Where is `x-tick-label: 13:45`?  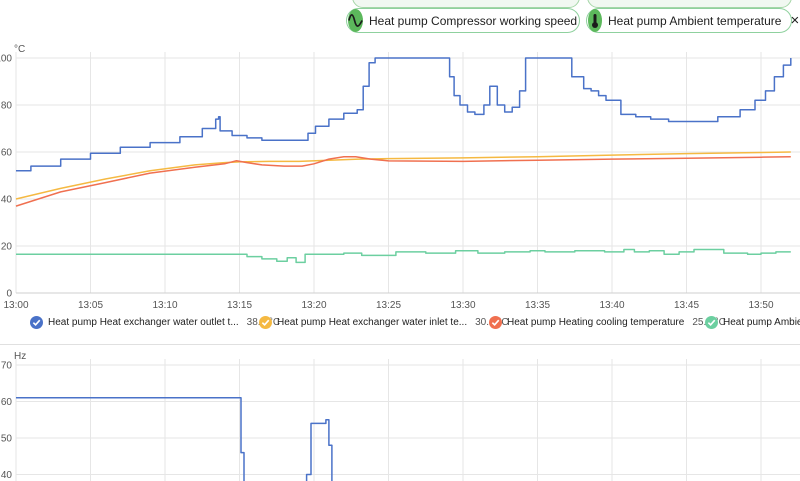 x-tick-label: 13:45 is located at coordinates (686, 305).